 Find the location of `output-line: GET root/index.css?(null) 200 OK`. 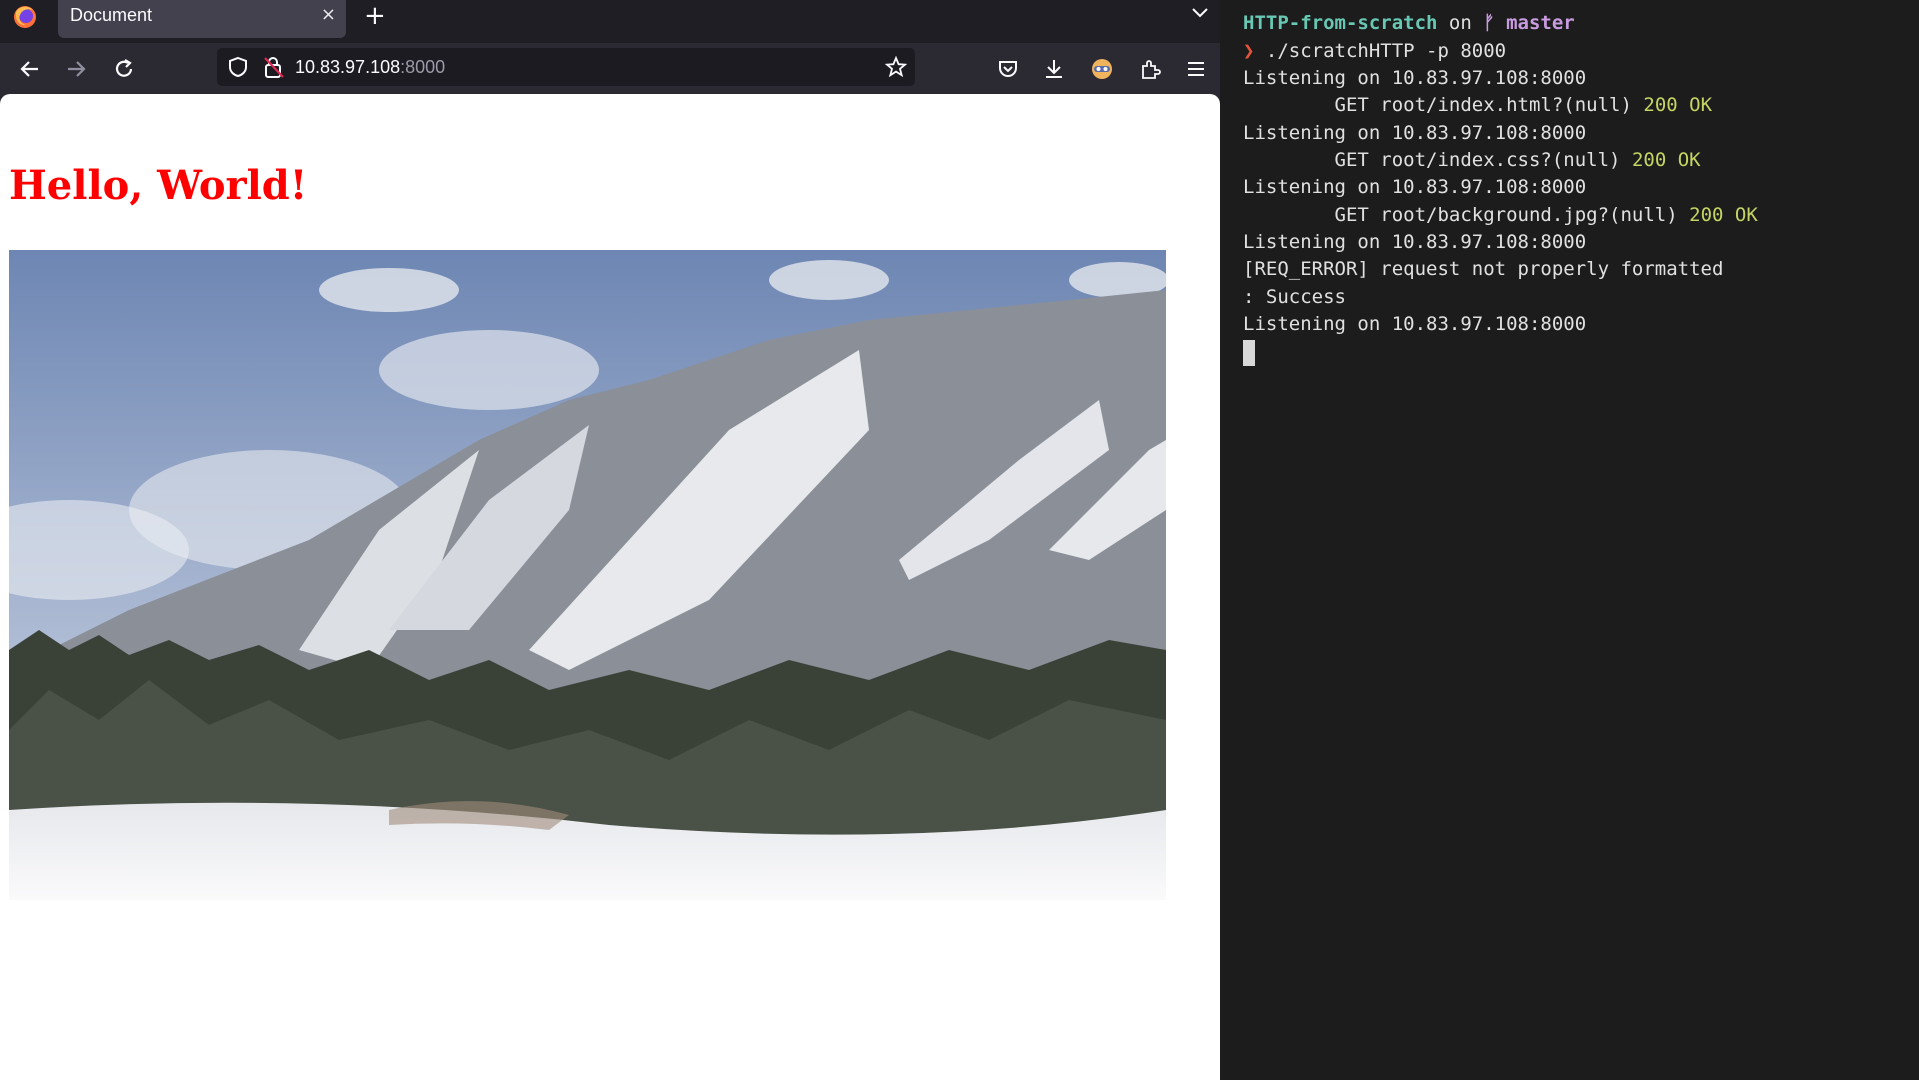

output-line: GET root/index.css?(null) 200 OK is located at coordinates (1472, 160).